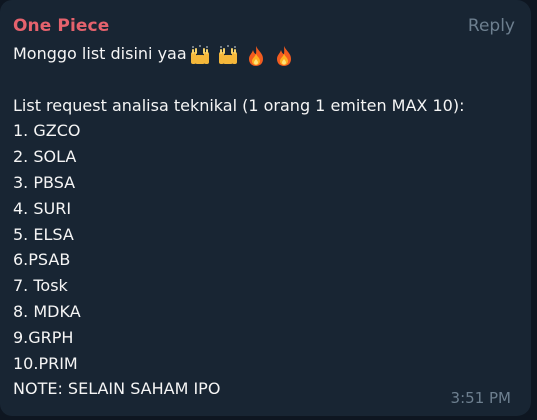 This screenshot has width=537, height=420. Describe the element at coordinates (480, 398) in the screenshot. I see `message-time: 3:51 PM` at that location.